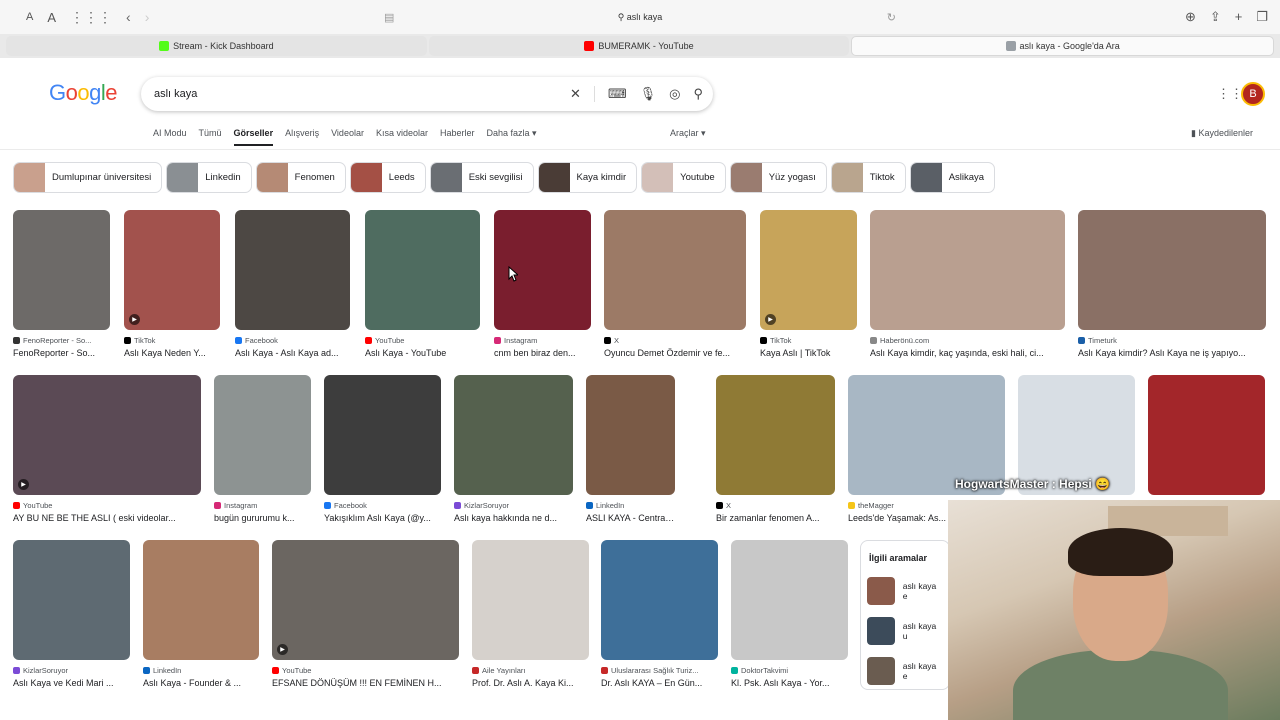 This screenshot has height=720, width=1280. I want to click on chip: Linkedin, so click(209, 177).